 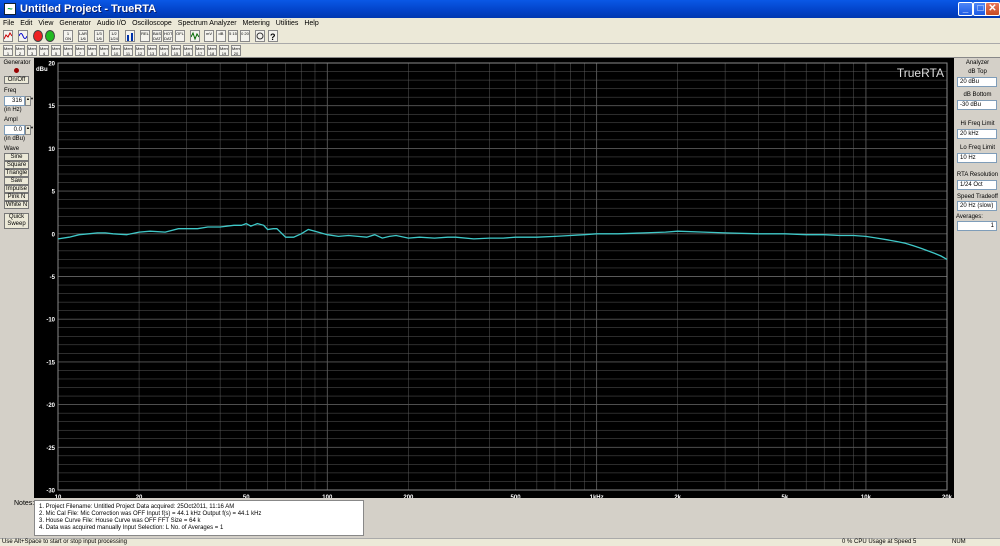 I want to click on menu-file: File, so click(x=8, y=23).